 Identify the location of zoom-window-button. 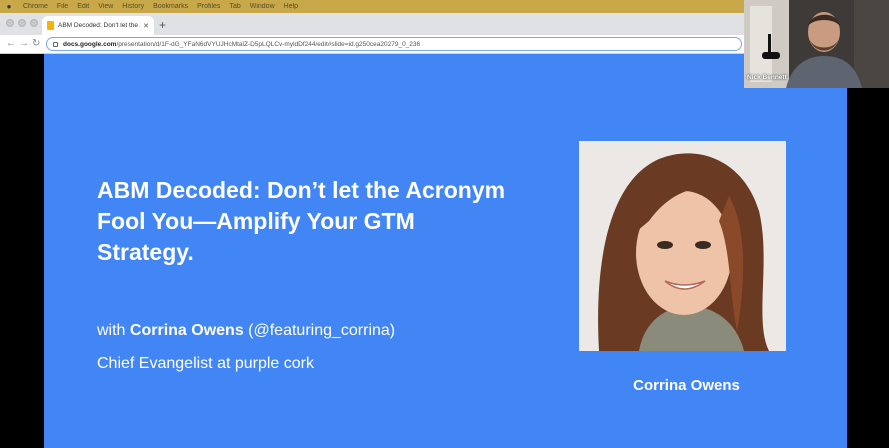
(34, 23).